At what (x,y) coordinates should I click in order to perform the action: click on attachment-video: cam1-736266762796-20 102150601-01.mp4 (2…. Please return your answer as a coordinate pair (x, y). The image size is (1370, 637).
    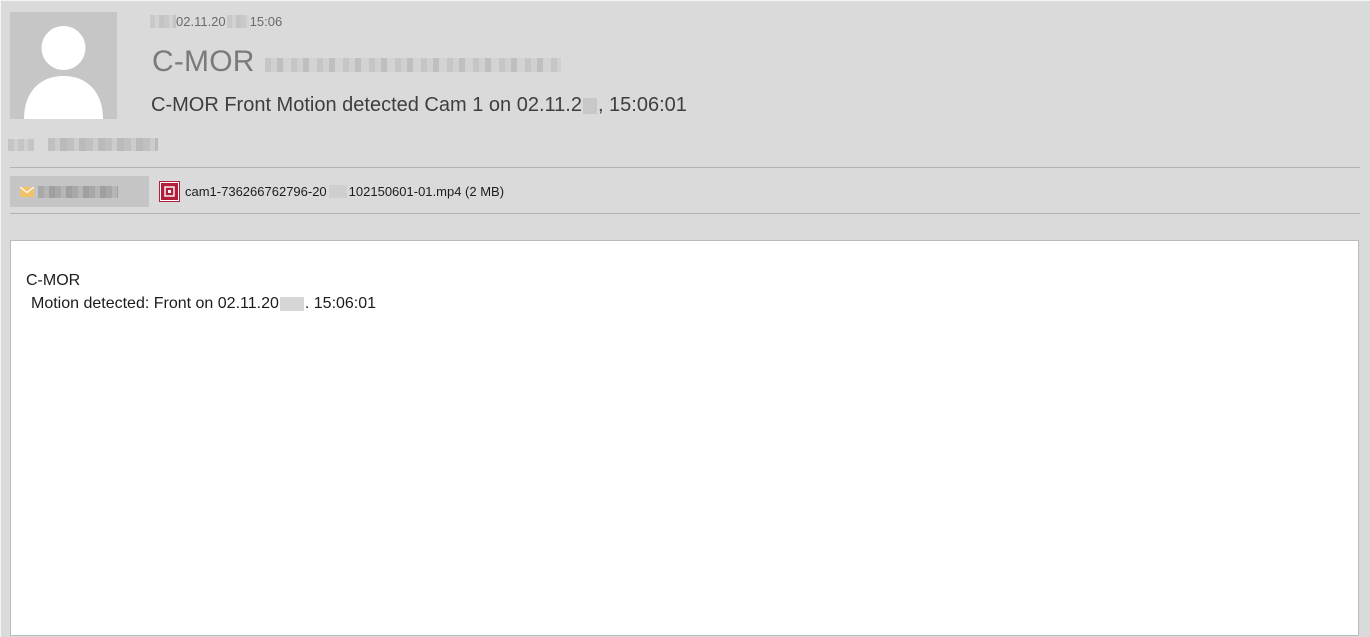
    Looking at the image, I should click on (331, 191).